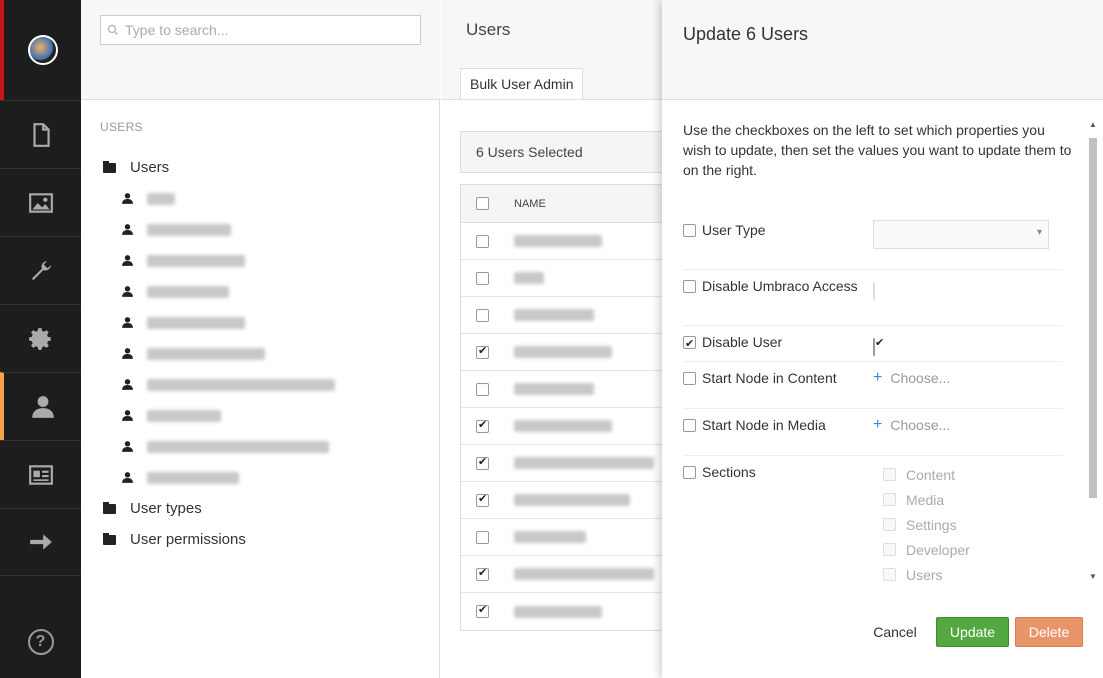 This screenshot has width=1103, height=678. I want to click on section-label: Media, so click(925, 499).